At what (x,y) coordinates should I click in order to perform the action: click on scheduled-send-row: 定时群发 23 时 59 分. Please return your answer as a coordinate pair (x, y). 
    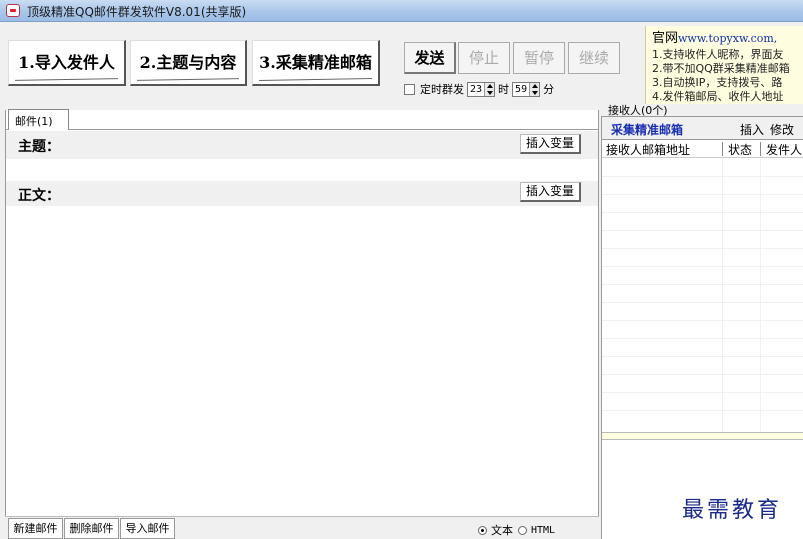
    Looking at the image, I should click on (479, 89).